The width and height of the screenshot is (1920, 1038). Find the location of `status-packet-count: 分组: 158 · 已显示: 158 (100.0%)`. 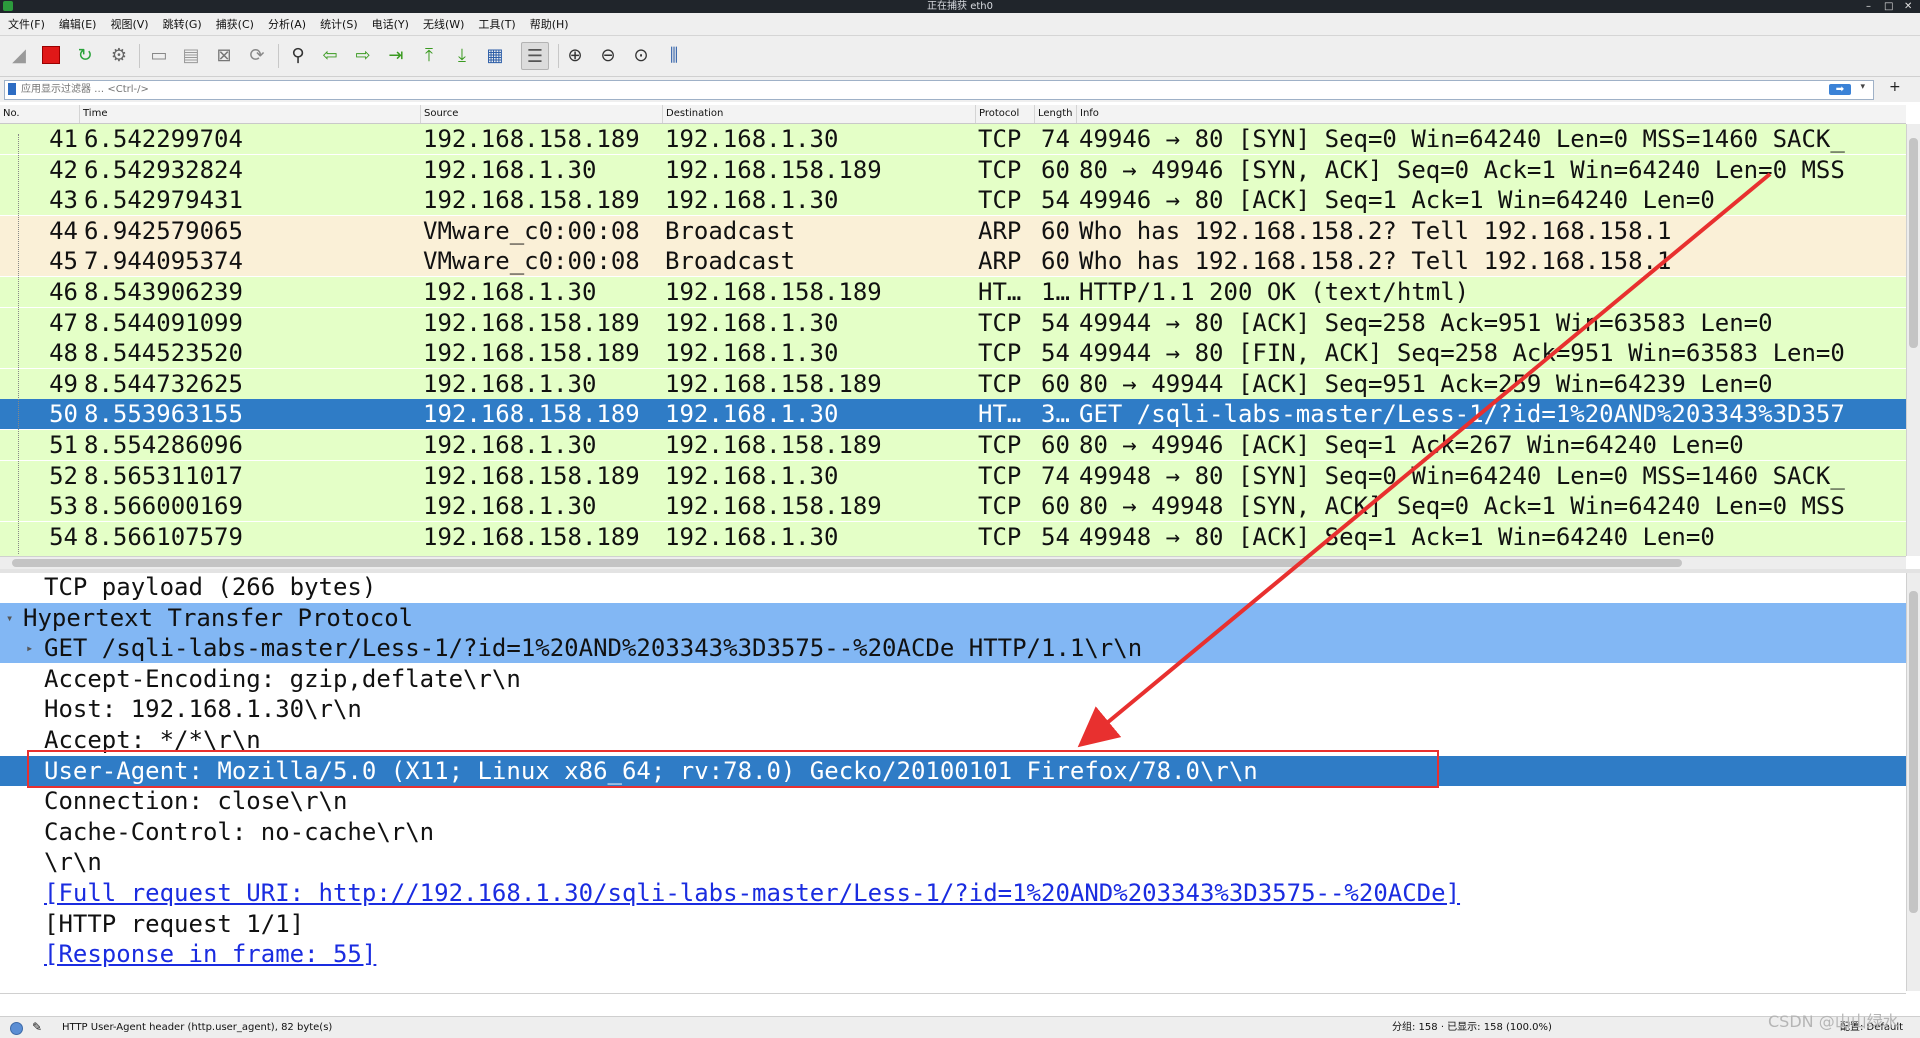

status-packet-count: 分组: 158 · 已显示: 158 (100.0%) is located at coordinates (1472, 1027).